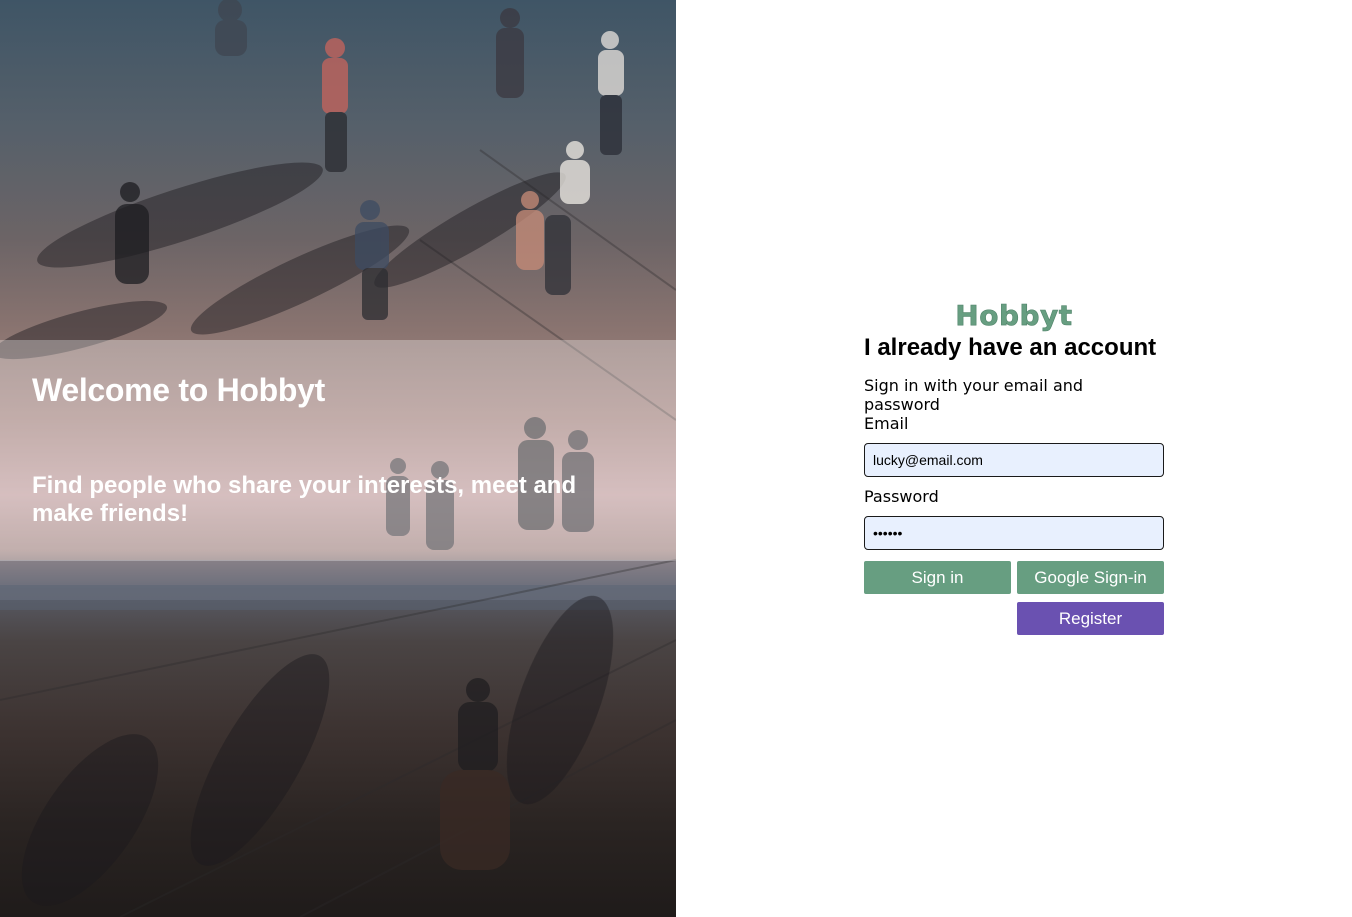  I want to click on signin-button-row: Sign in Google Sign-in, so click(1014, 577).